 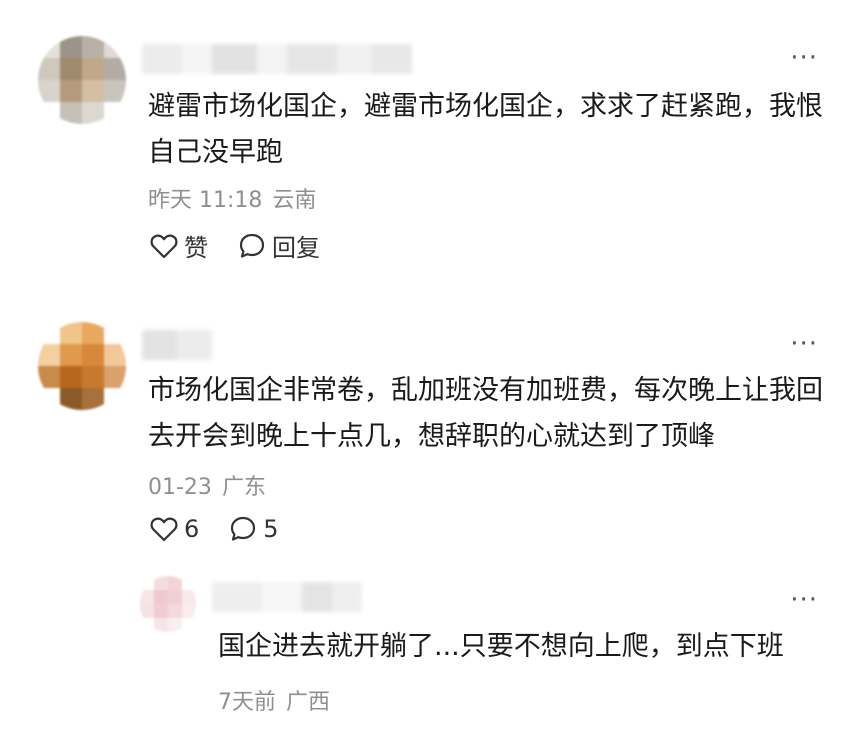 I want to click on comment-actions: 赞 回复, so click(x=235, y=245).